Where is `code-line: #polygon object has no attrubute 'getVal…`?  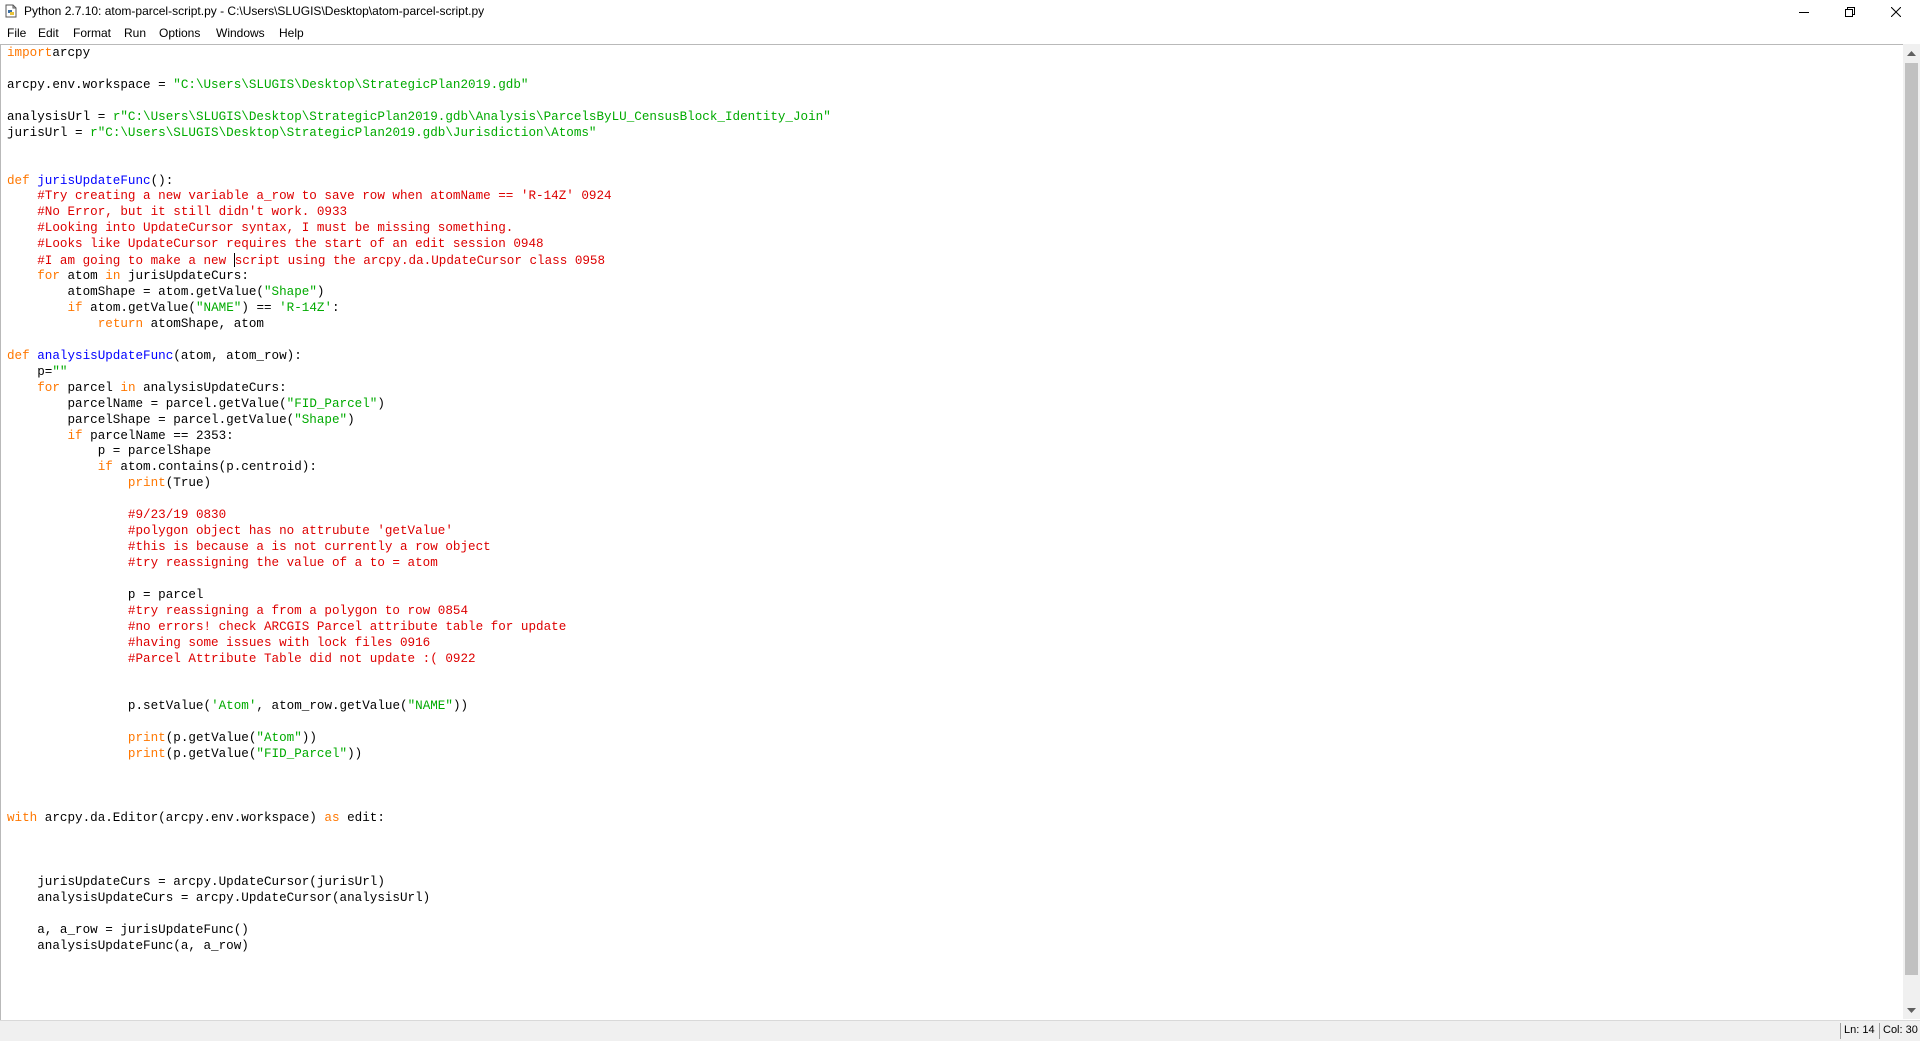 code-line: #polygon object has no attrubute 'getVal… is located at coordinates (419, 532).